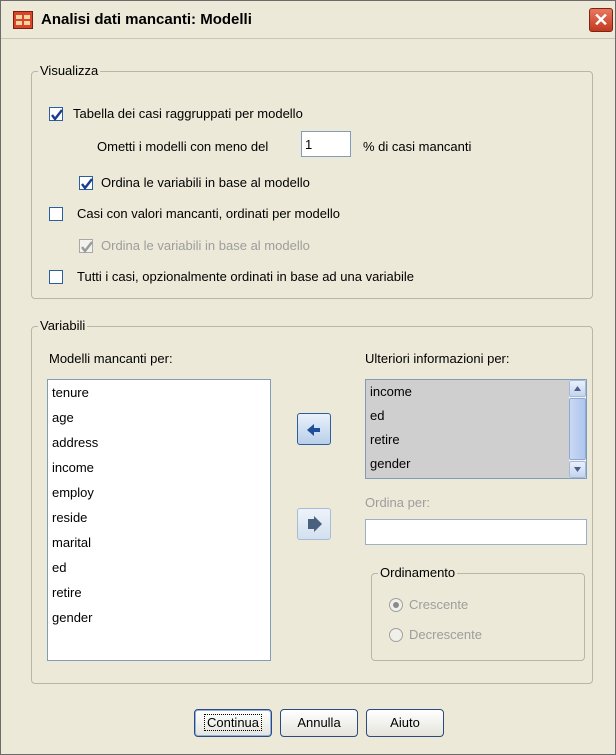  What do you see at coordinates (56, 214) in the screenshot?
I see `checkbox-missing-cases` at bounding box center [56, 214].